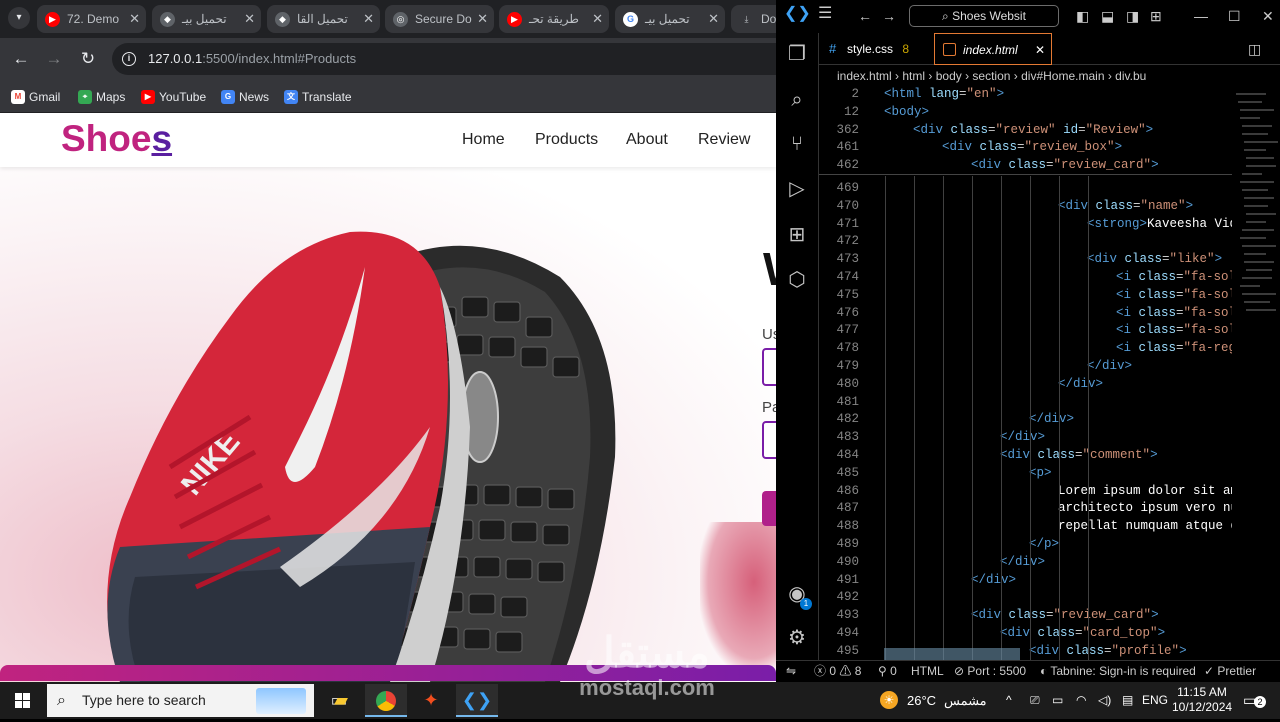 This screenshot has width=1280, height=722. I want to click on site-logo: Shoes, so click(116, 139).